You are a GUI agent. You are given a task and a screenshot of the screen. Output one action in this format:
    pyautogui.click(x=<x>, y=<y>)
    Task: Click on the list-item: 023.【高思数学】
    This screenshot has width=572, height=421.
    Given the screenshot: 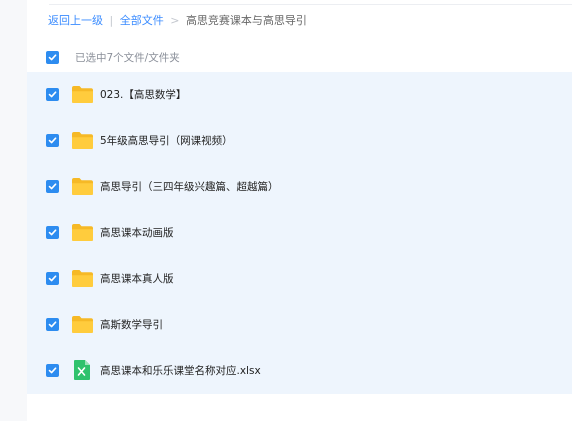 What is the action you would take?
    pyautogui.click(x=299, y=95)
    